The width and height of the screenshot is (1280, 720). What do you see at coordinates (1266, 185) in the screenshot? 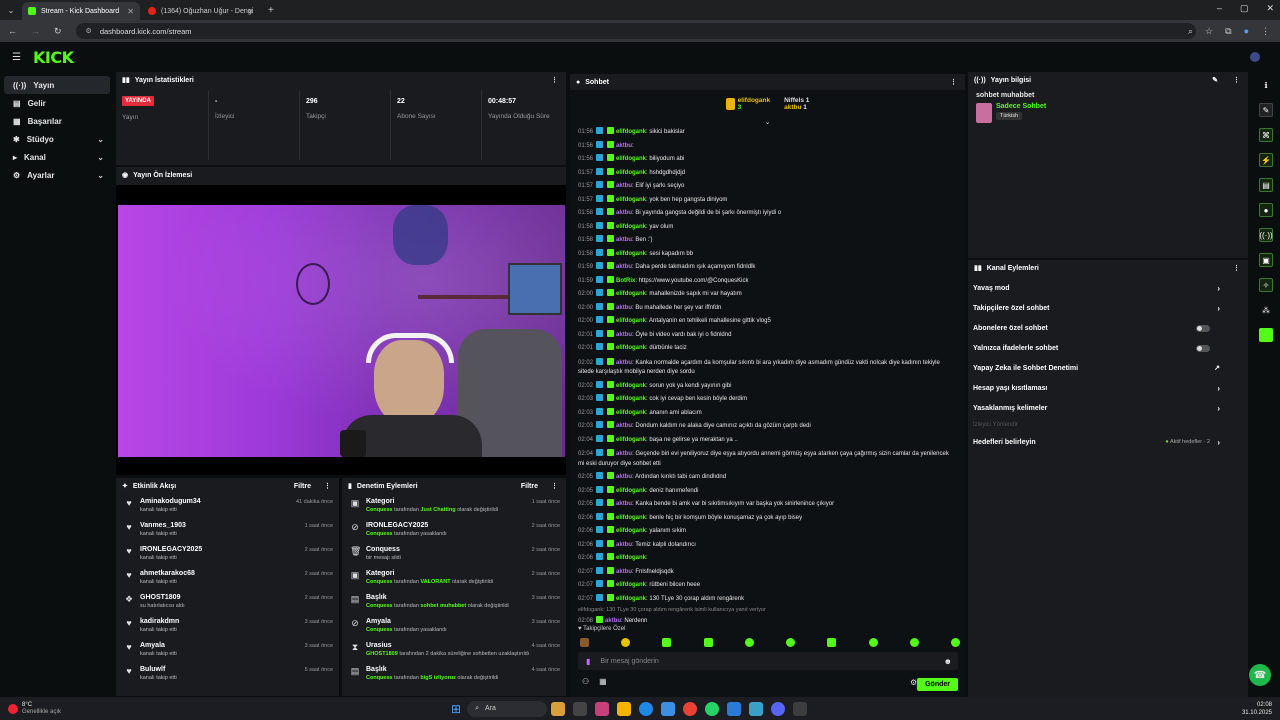
I see `list-icon: ▤` at bounding box center [1266, 185].